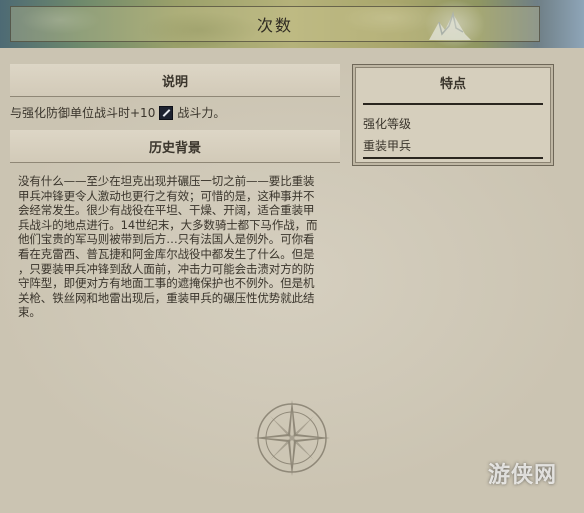 The width and height of the screenshot is (584, 513). What do you see at coordinates (452, 84) in the screenshot?
I see `traits-heading: 特点` at bounding box center [452, 84].